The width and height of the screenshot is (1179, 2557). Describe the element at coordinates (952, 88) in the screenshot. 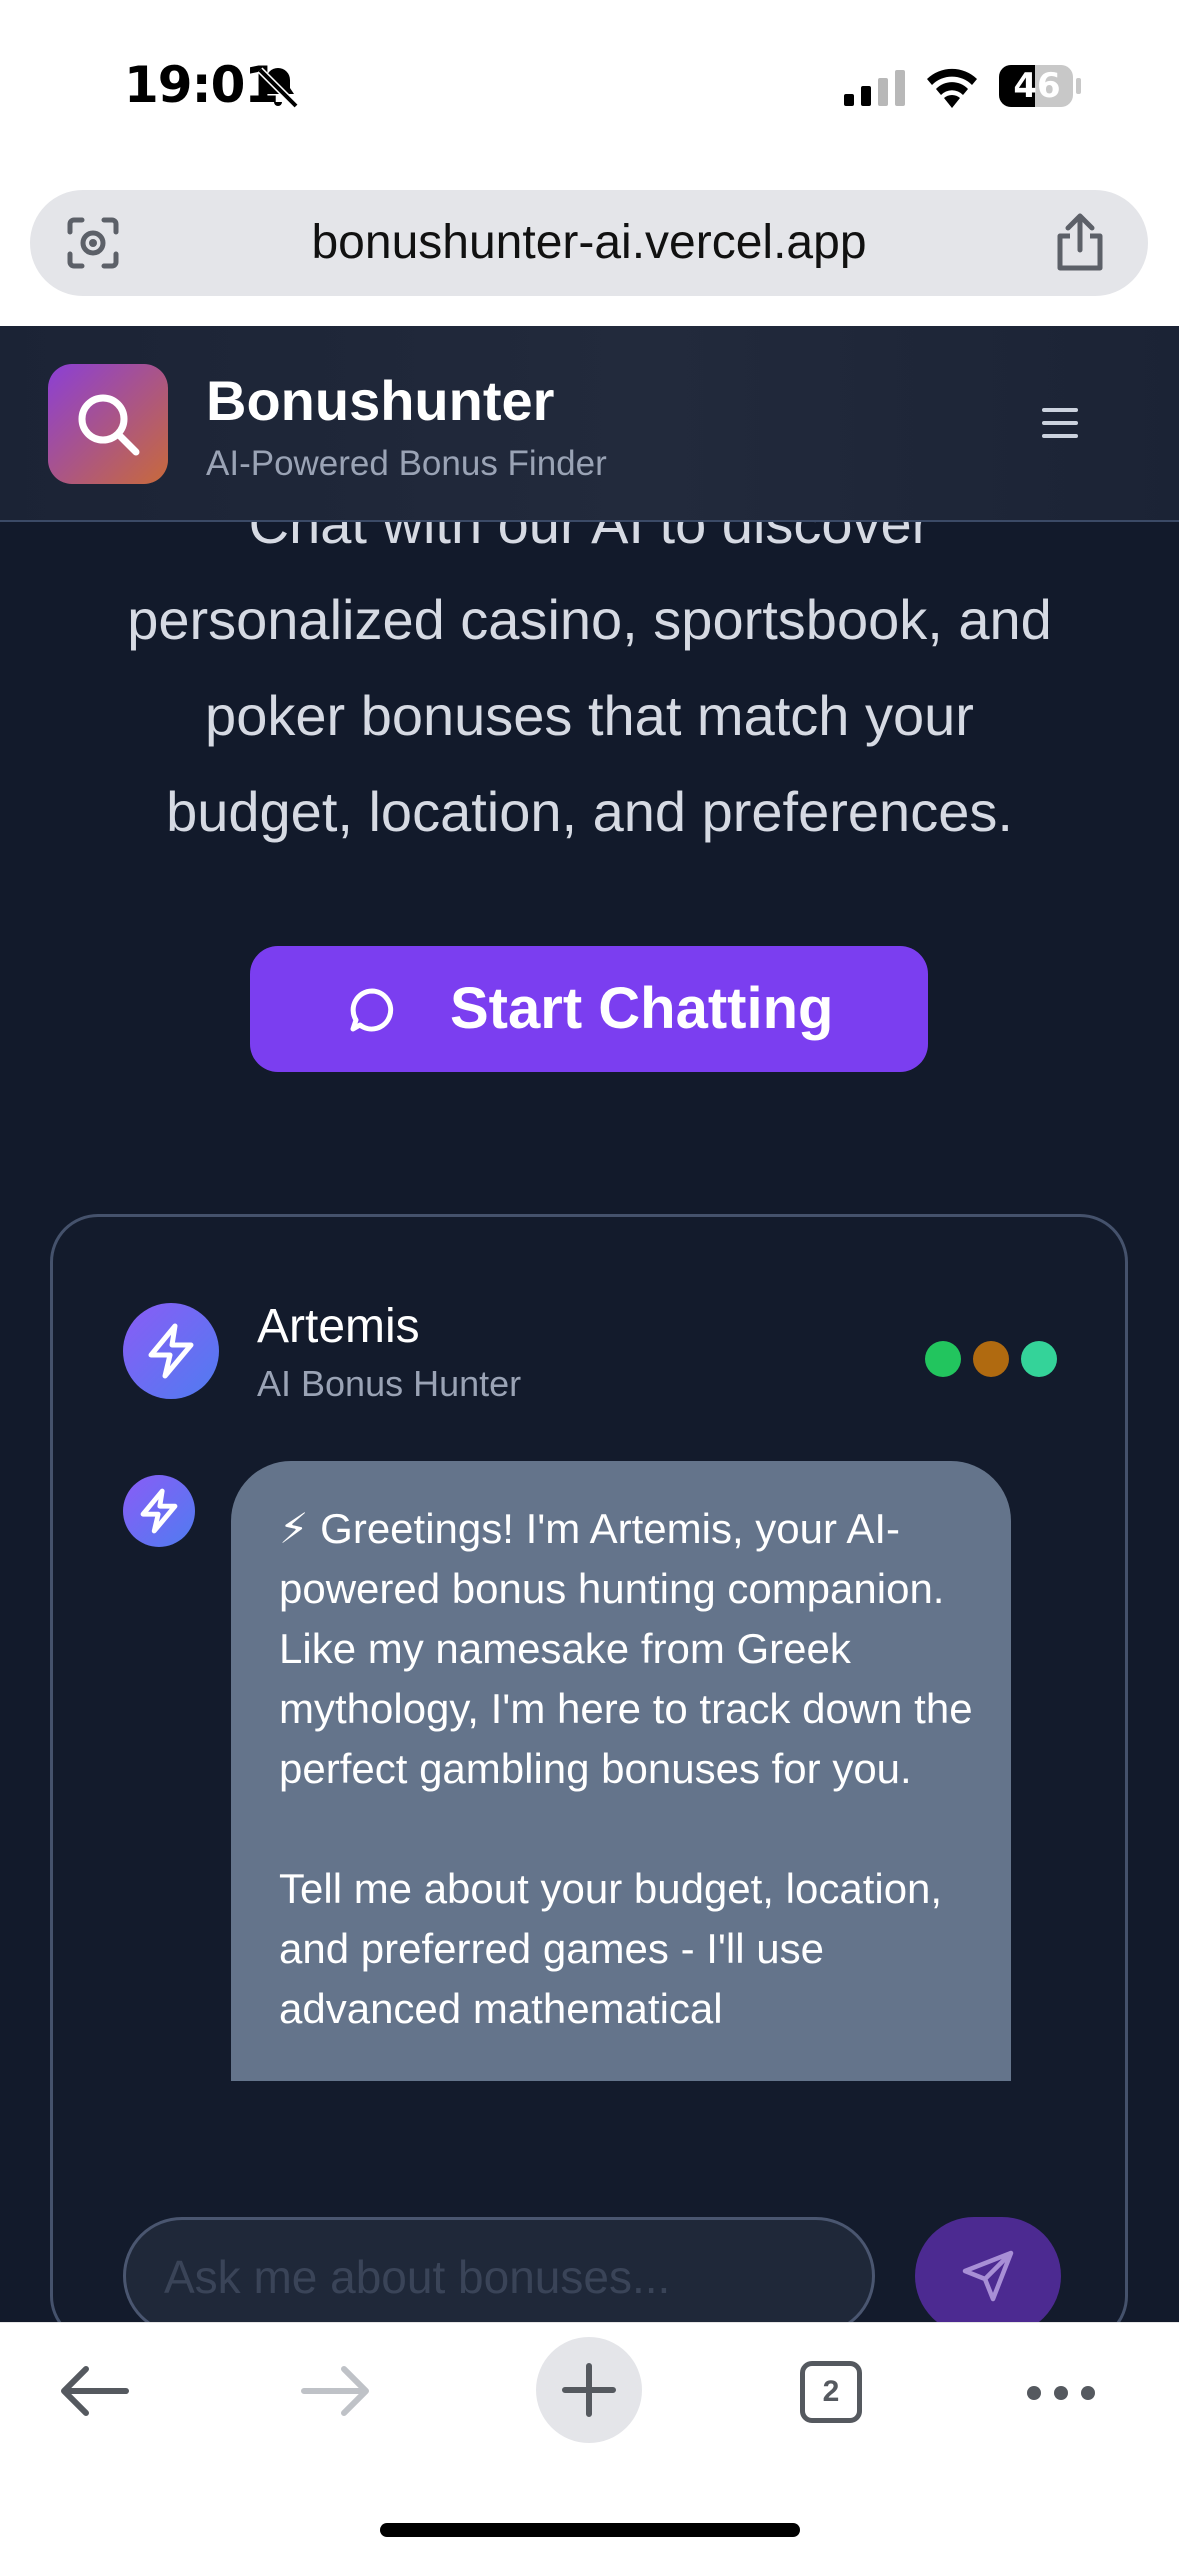

I see `wifi-icon` at that location.